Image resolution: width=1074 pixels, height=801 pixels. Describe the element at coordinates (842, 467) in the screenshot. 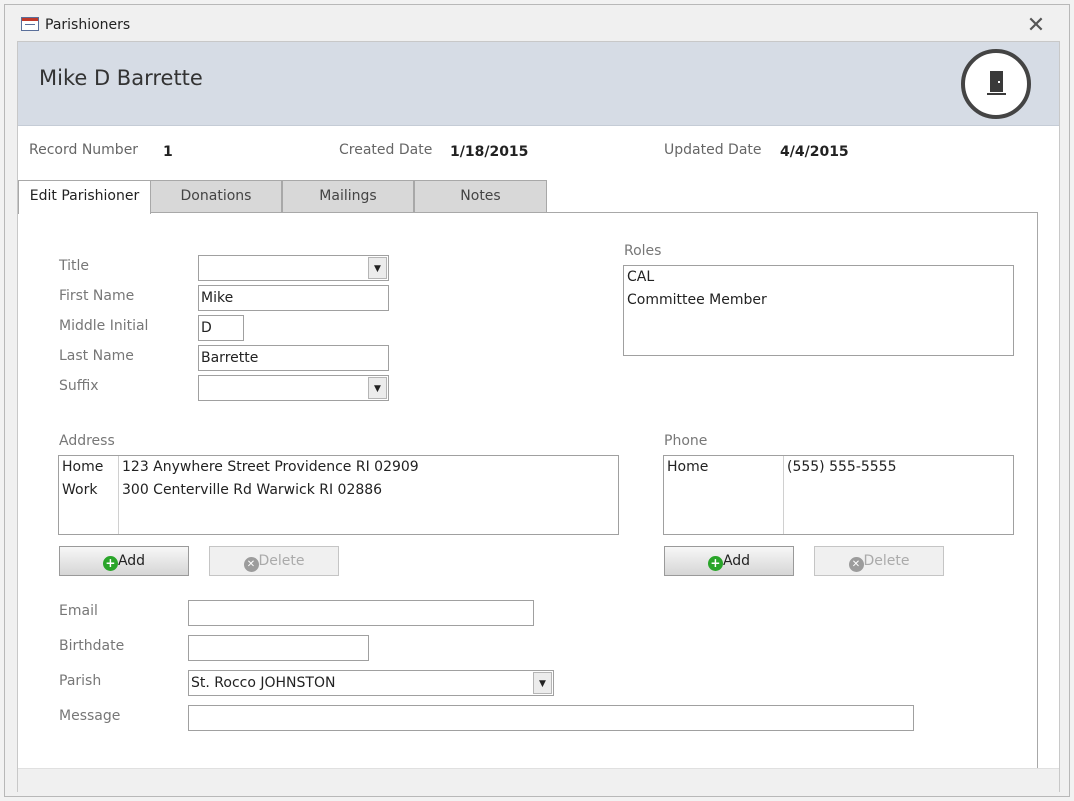

I see `phone-row-value: (555) 555-5555` at that location.